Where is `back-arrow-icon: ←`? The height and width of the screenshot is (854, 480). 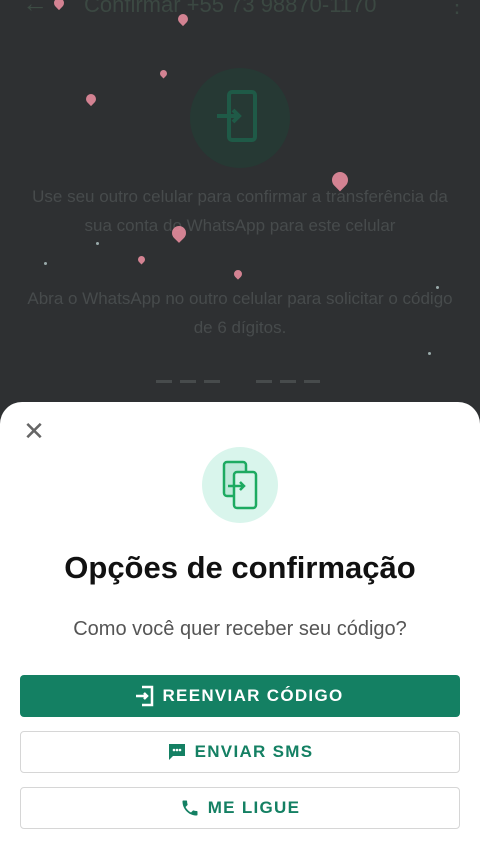
back-arrow-icon: ← is located at coordinates (35, 8).